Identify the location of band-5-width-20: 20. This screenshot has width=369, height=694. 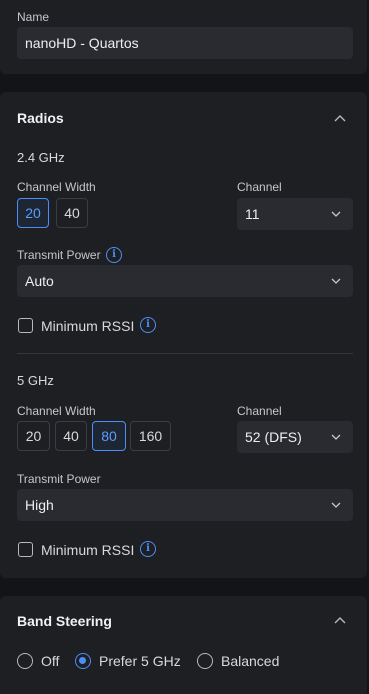
(33, 436).